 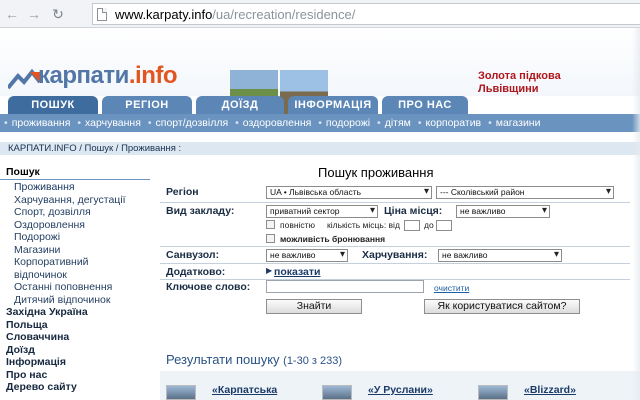 I want to click on tab-search: ПОШУК, so click(x=53, y=105).